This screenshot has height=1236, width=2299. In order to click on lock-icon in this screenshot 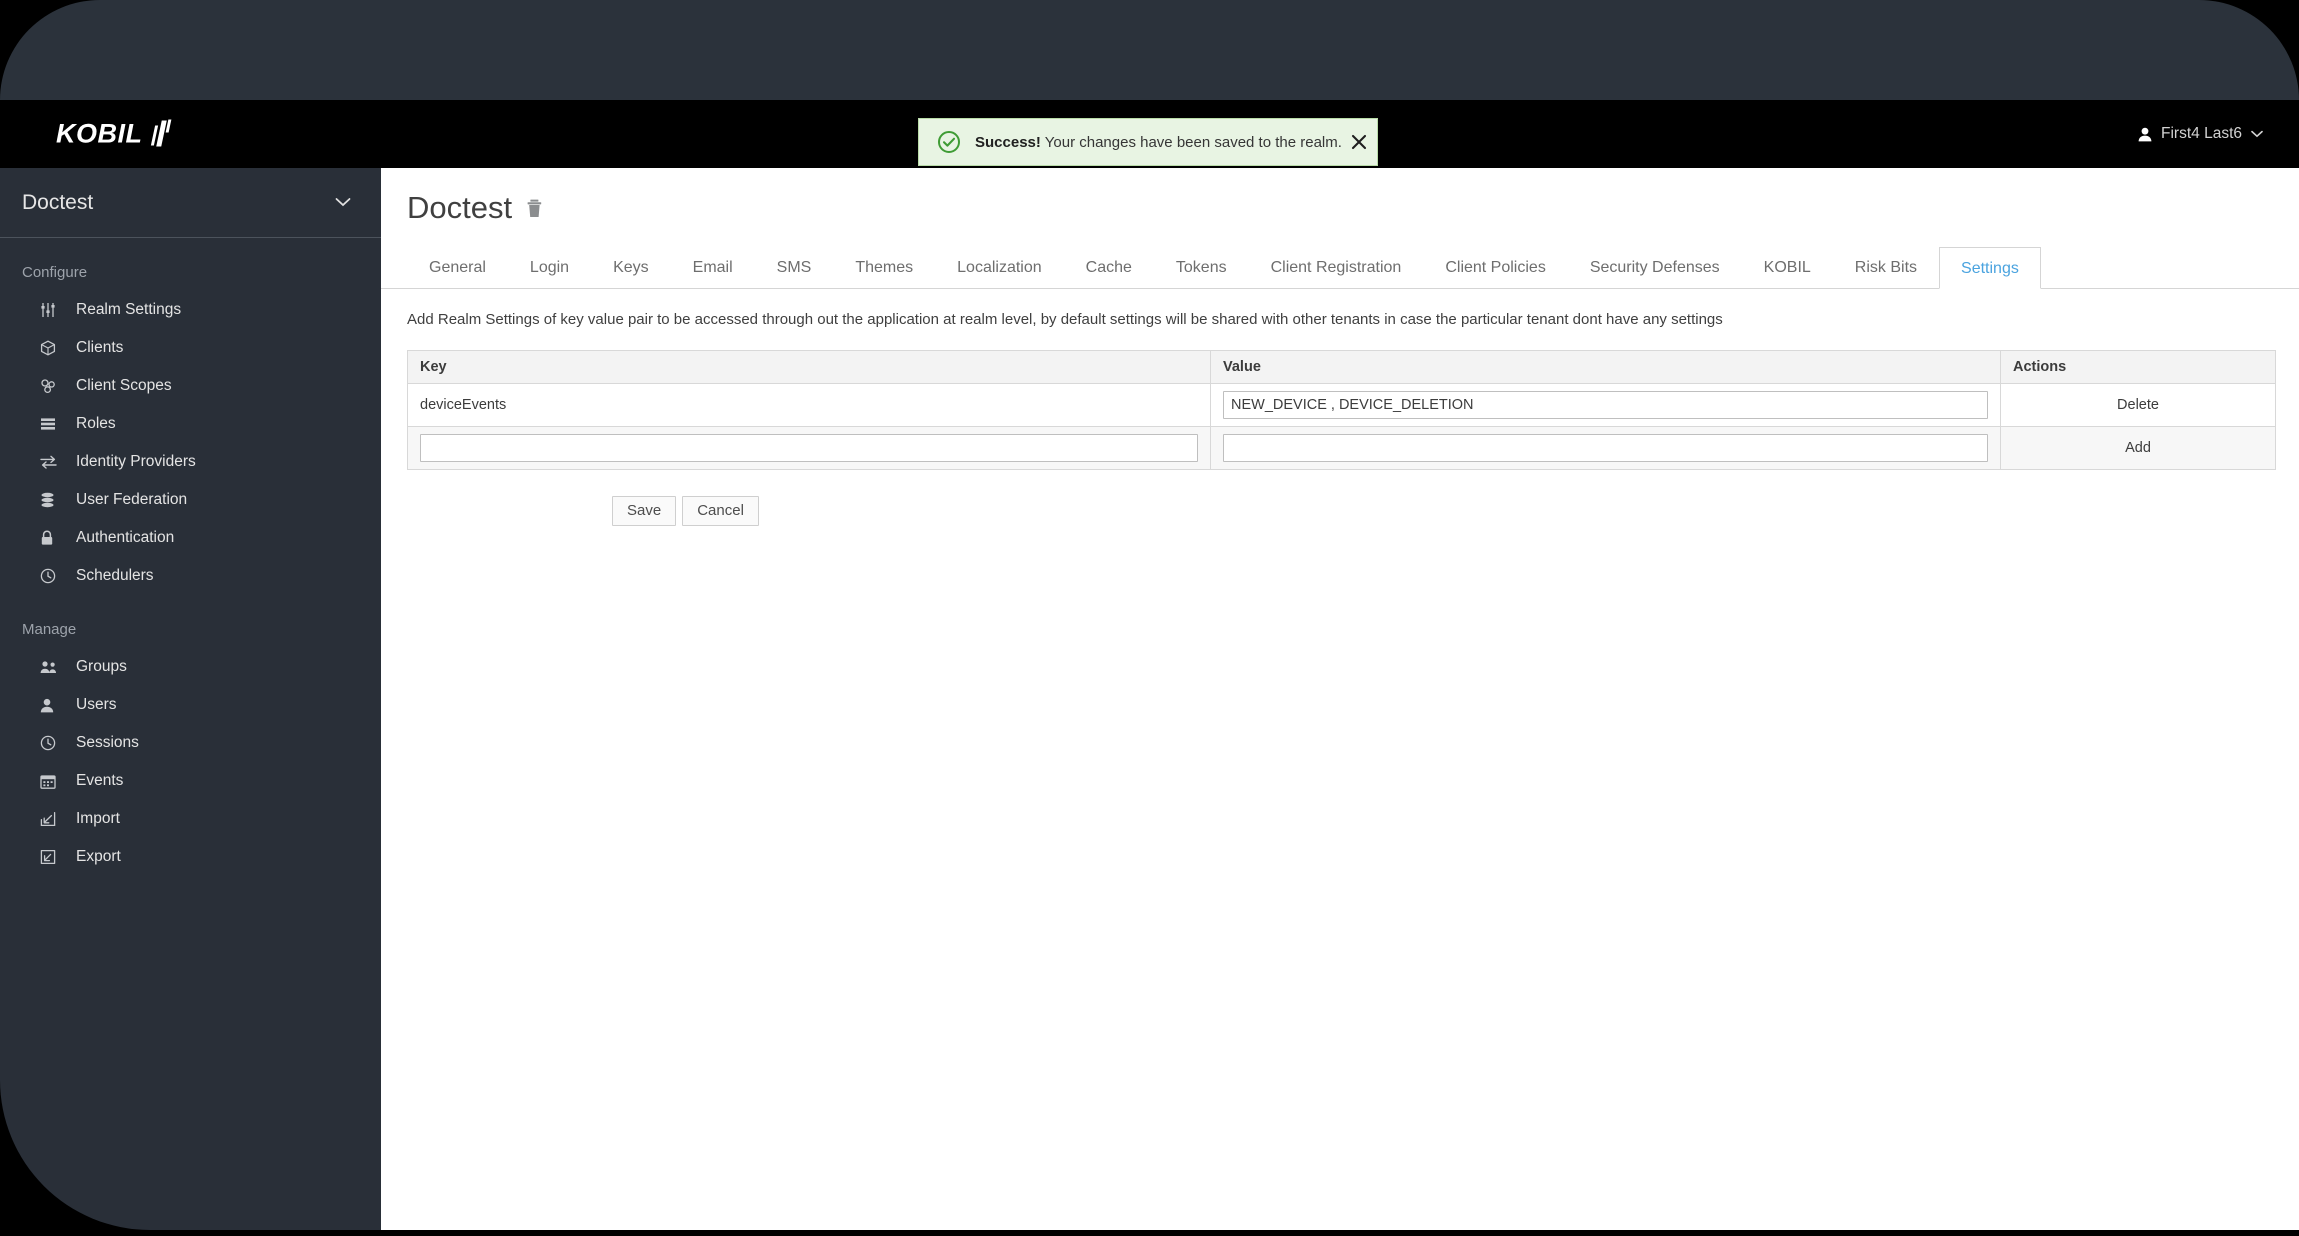, I will do `click(53, 538)`.